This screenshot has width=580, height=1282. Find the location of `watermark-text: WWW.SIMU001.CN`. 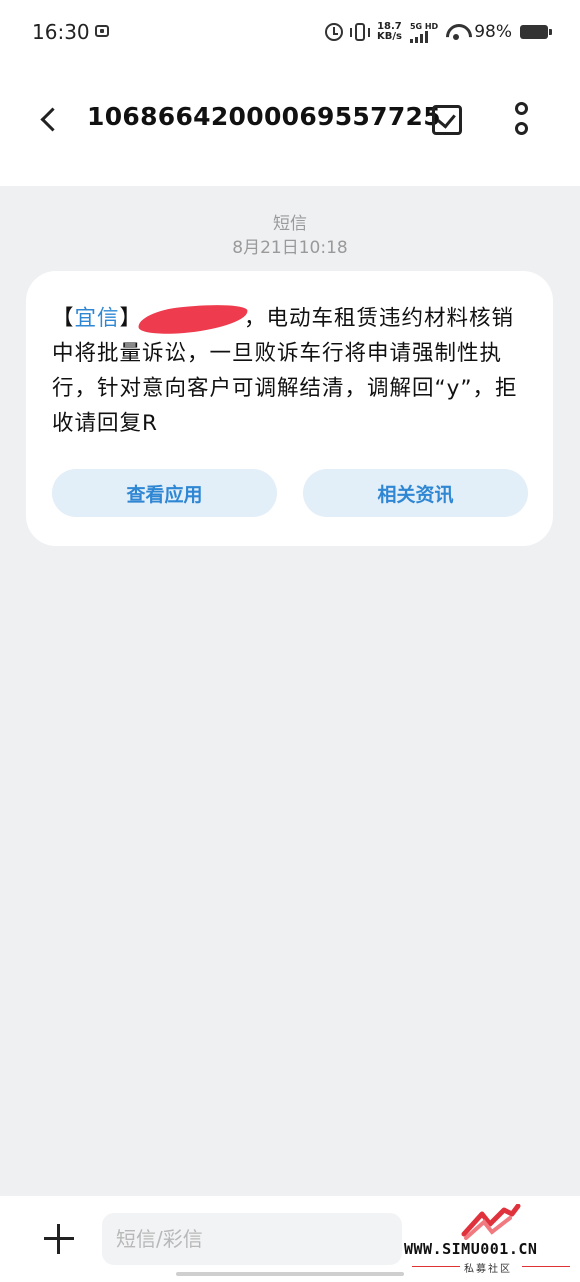

watermark-text: WWW.SIMU001.CN is located at coordinates (471, 1249).